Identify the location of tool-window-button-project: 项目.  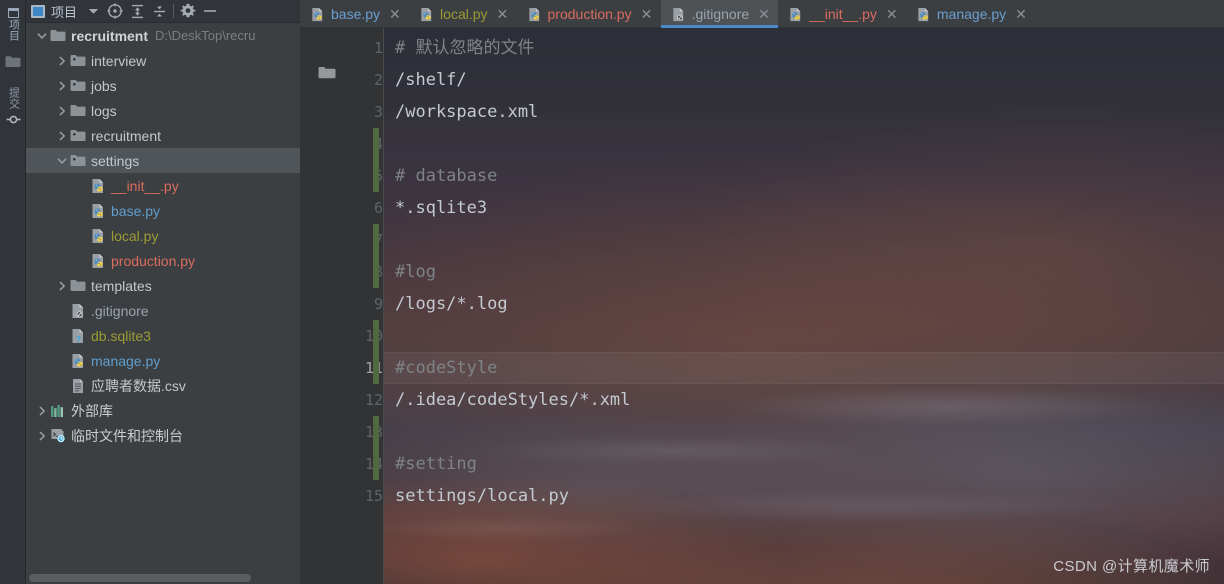
(13, 24).